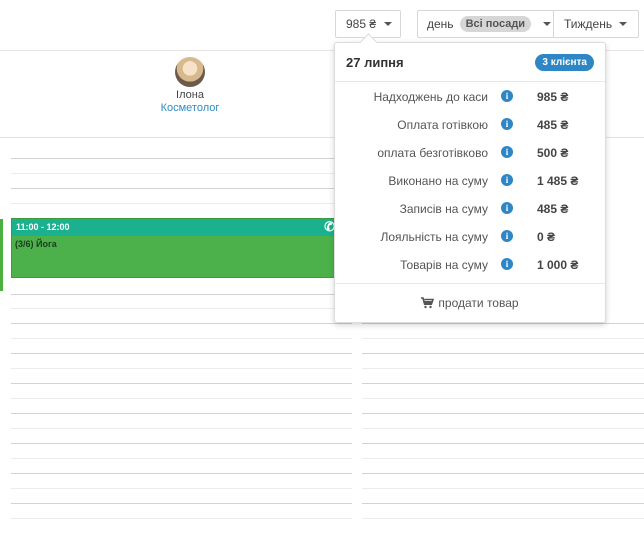 The height and width of the screenshot is (544, 644). What do you see at coordinates (558, 265) in the screenshot?
I see `summary-value: 1 000 ₴` at bounding box center [558, 265].